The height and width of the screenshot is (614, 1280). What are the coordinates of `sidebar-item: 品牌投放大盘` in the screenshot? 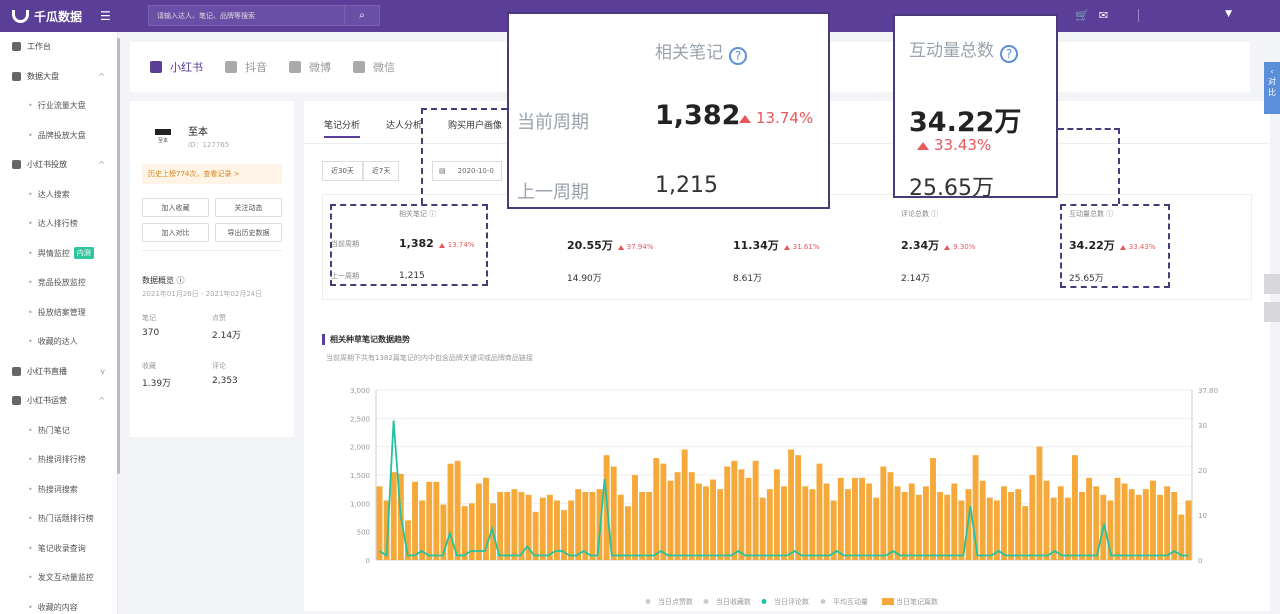 It's located at (58, 136).